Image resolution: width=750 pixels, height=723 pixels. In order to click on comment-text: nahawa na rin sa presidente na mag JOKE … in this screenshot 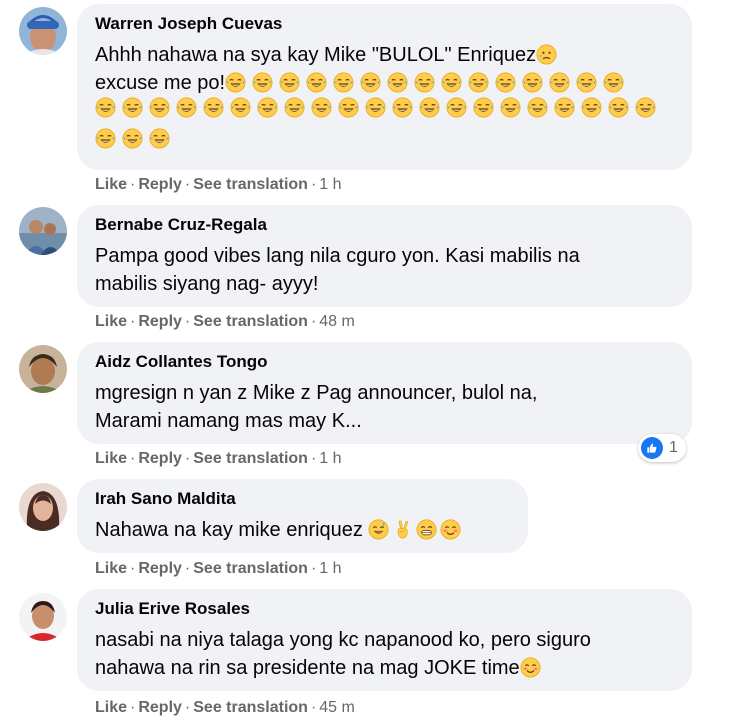, I will do `click(384, 668)`.